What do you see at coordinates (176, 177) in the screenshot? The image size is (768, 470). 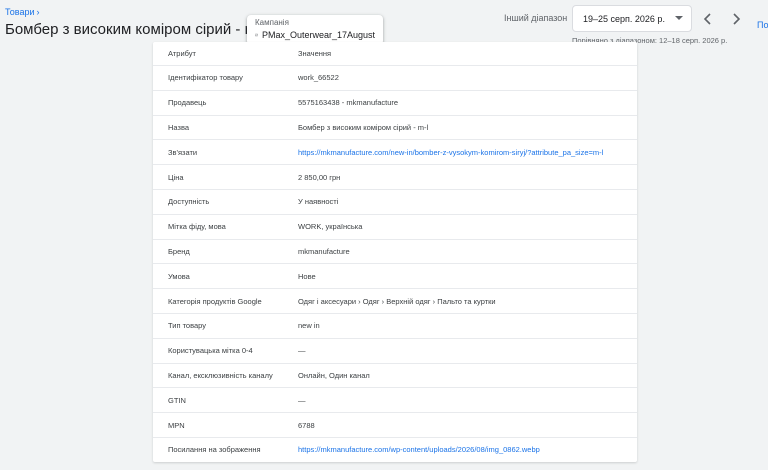 I see `attribute-name: Ціна` at bounding box center [176, 177].